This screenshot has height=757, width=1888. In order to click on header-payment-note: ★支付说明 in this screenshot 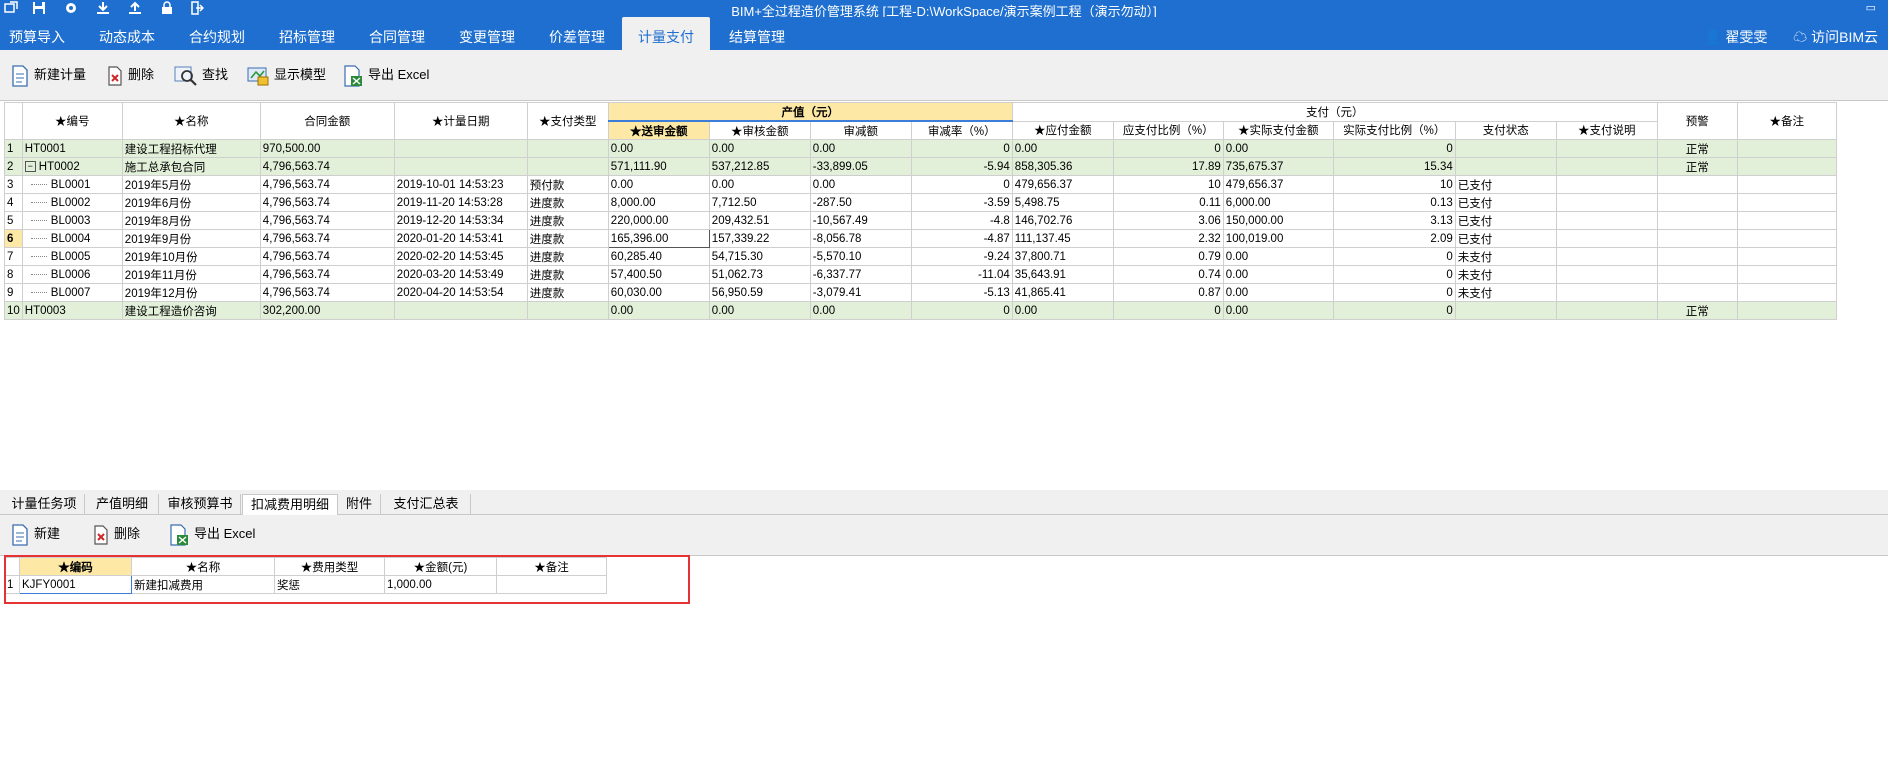, I will do `click(1606, 130)`.